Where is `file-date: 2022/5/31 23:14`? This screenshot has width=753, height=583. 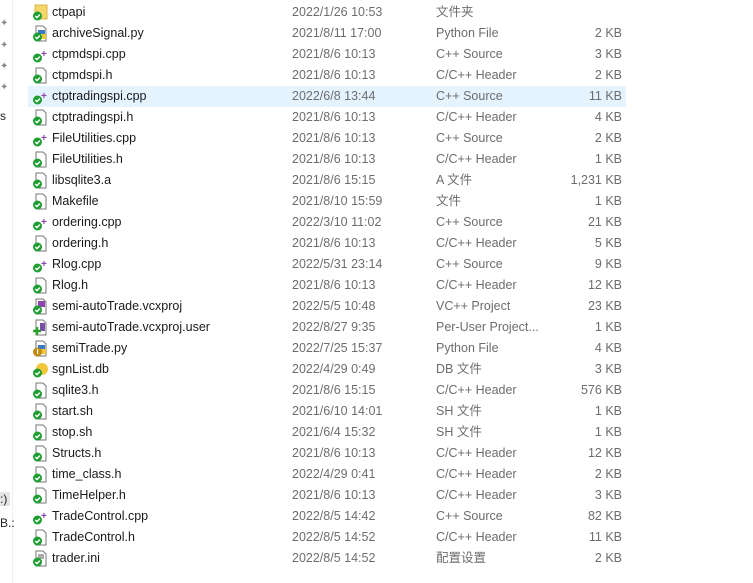 file-date: 2022/5/31 23:14 is located at coordinates (337, 264).